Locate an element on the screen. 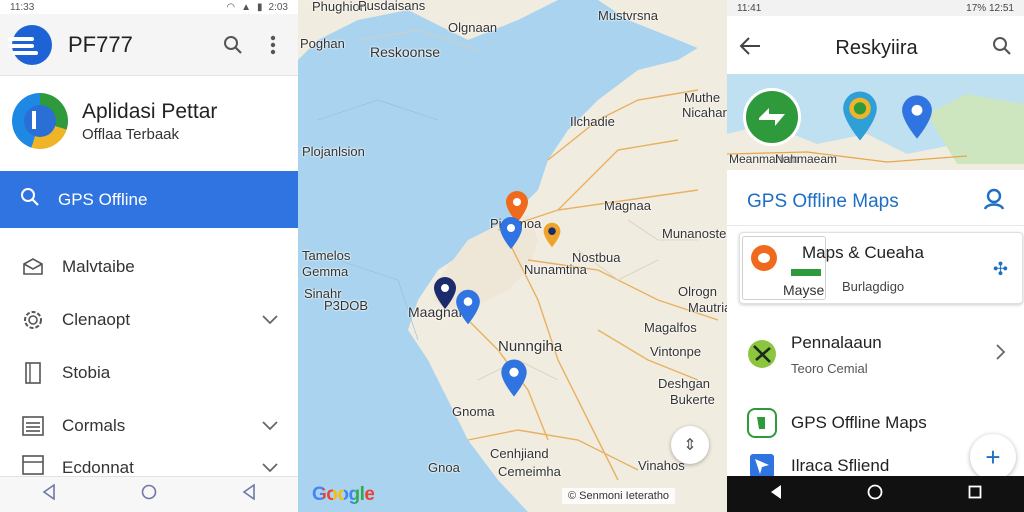 The width and height of the screenshot is (1024, 512). move-icon: ✣ is located at coordinates (1000, 269).